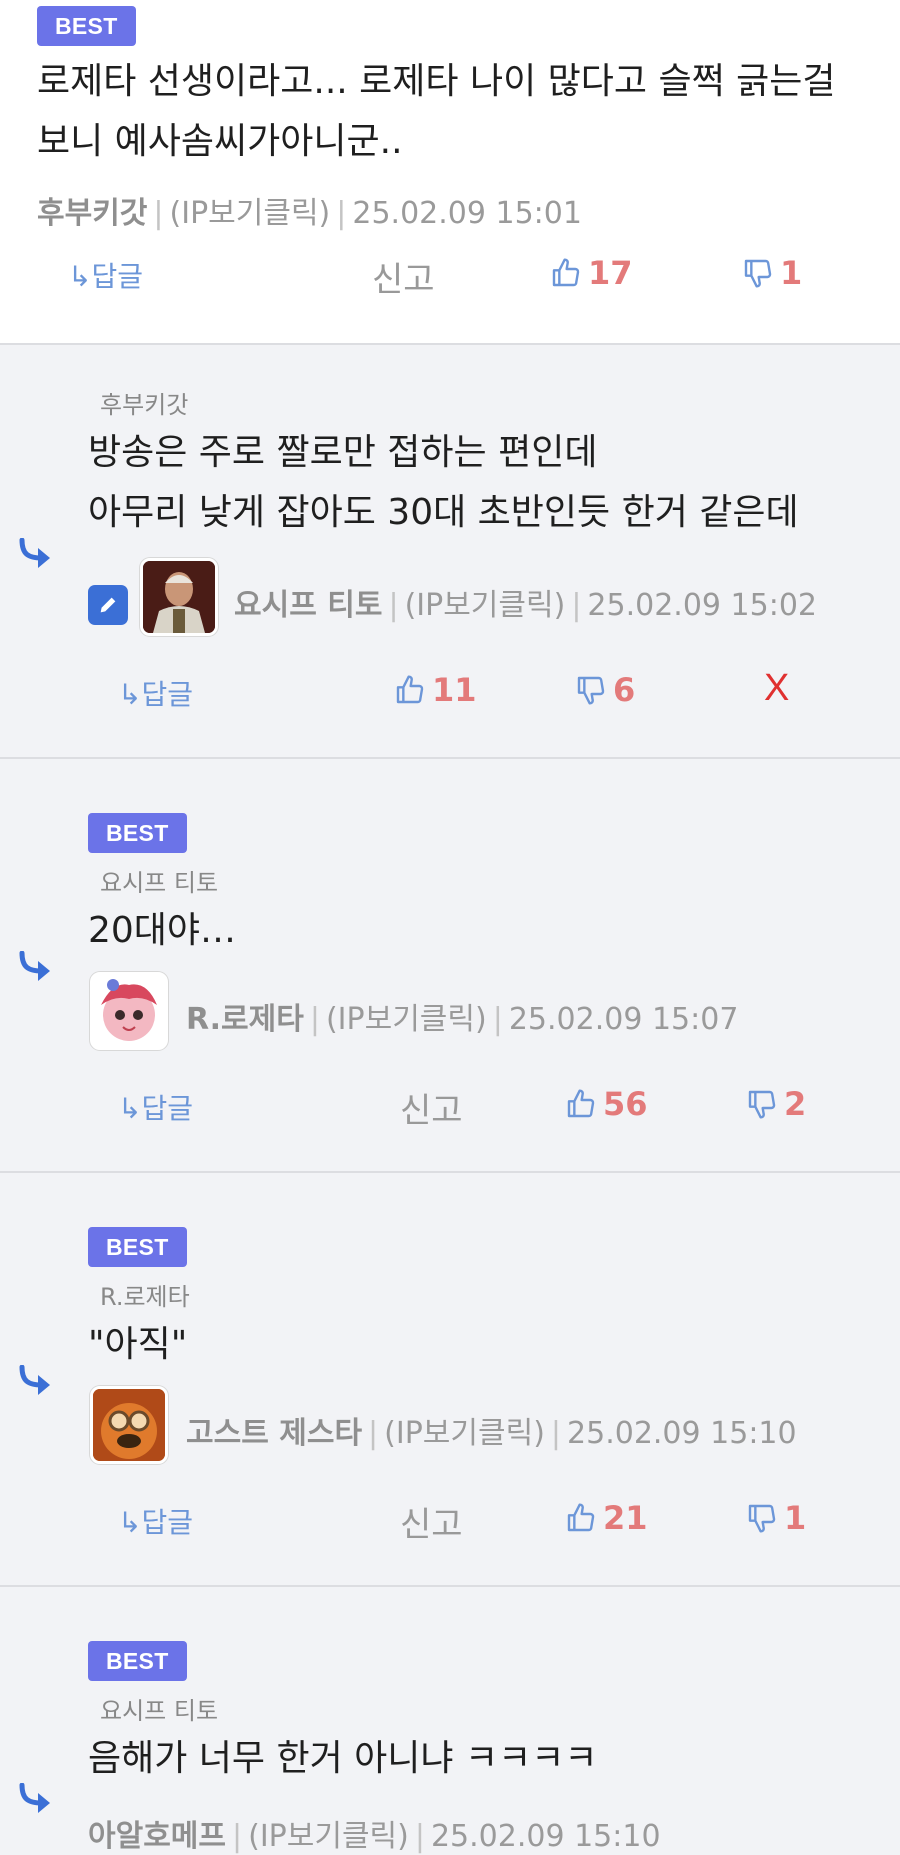 The width and height of the screenshot is (900, 1855). What do you see at coordinates (308, 605) in the screenshot?
I see `author-name: 요시프 티토` at bounding box center [308, 605].